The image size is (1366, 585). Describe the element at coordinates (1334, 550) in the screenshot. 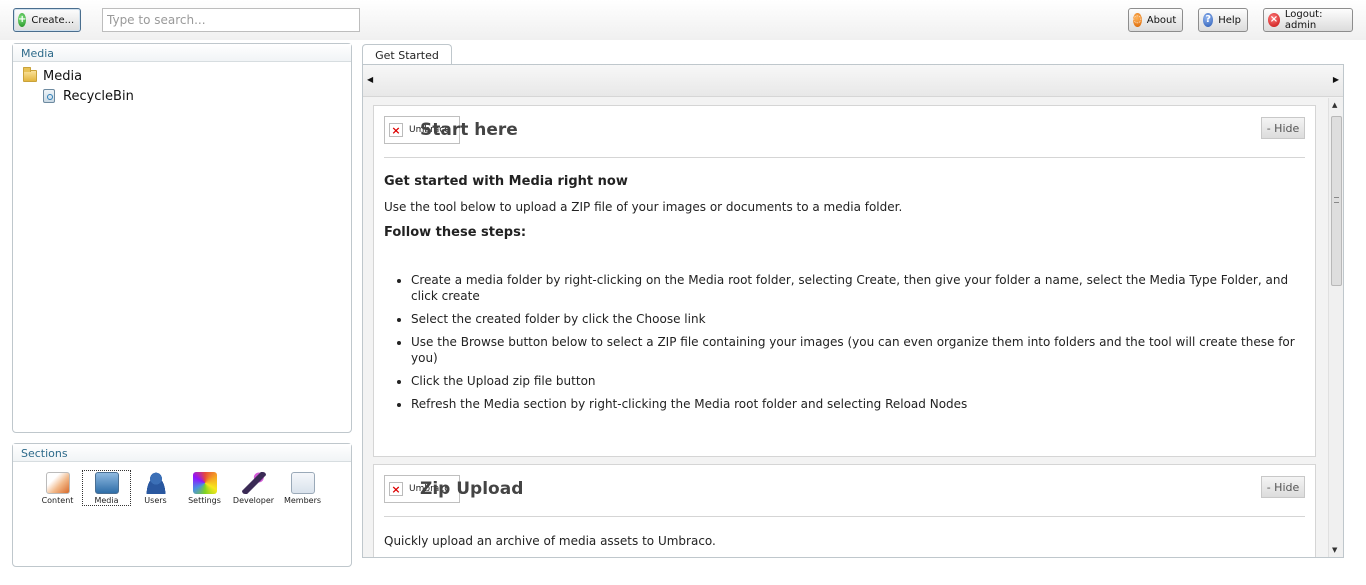

I see `scroll-down-icon: ▼` at that location.